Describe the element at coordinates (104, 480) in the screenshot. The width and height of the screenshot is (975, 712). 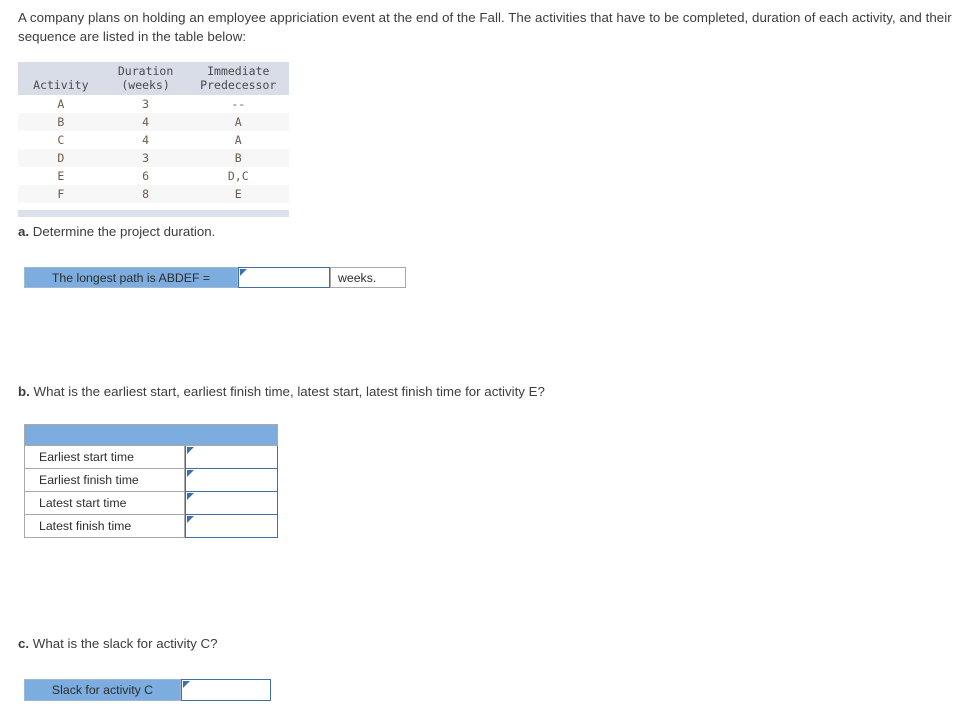
I see `earliest-finish-time-label: Earliest finish time` at that location.